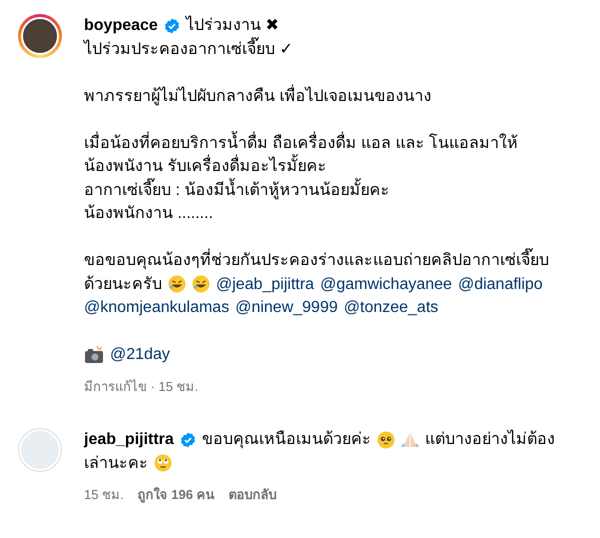 This screenshot has height=538, width=600. I want to click on praying-hands-icon, so click(409, 439).